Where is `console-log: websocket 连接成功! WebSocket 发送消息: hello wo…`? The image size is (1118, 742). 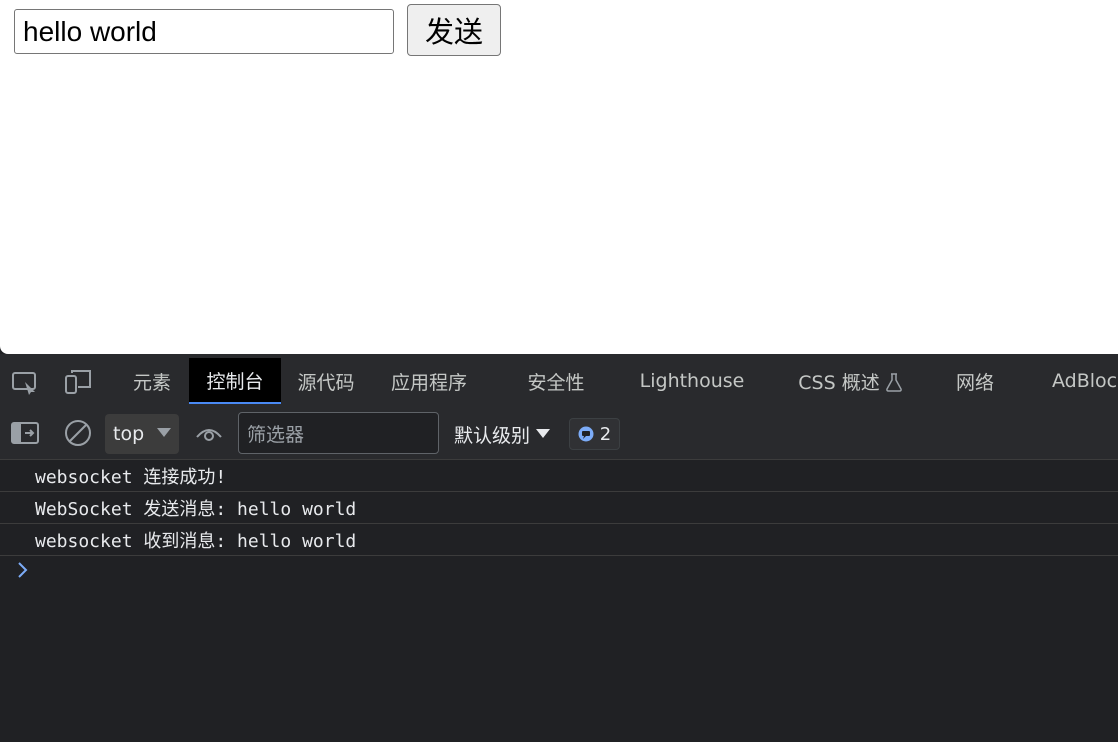 console-log: websocket 连接成功! WebSocket 发送消息: hello wo… is located at coordinates (559, 508).